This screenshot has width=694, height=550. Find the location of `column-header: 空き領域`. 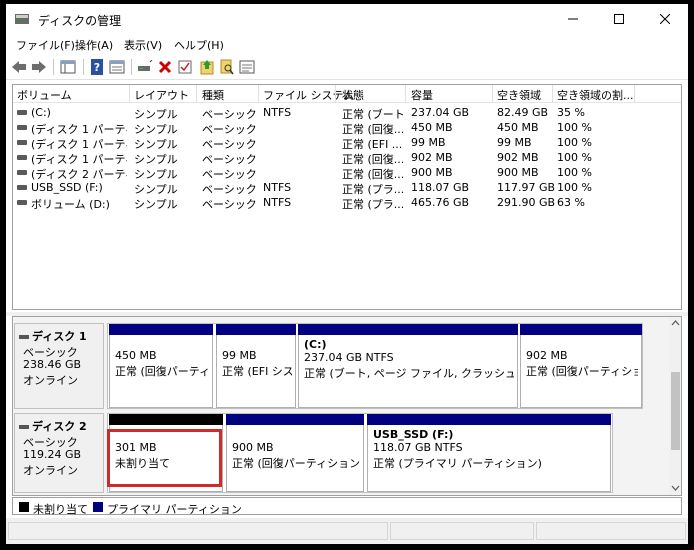

column-header: 空き領域 is located at coordinates (519, 95).